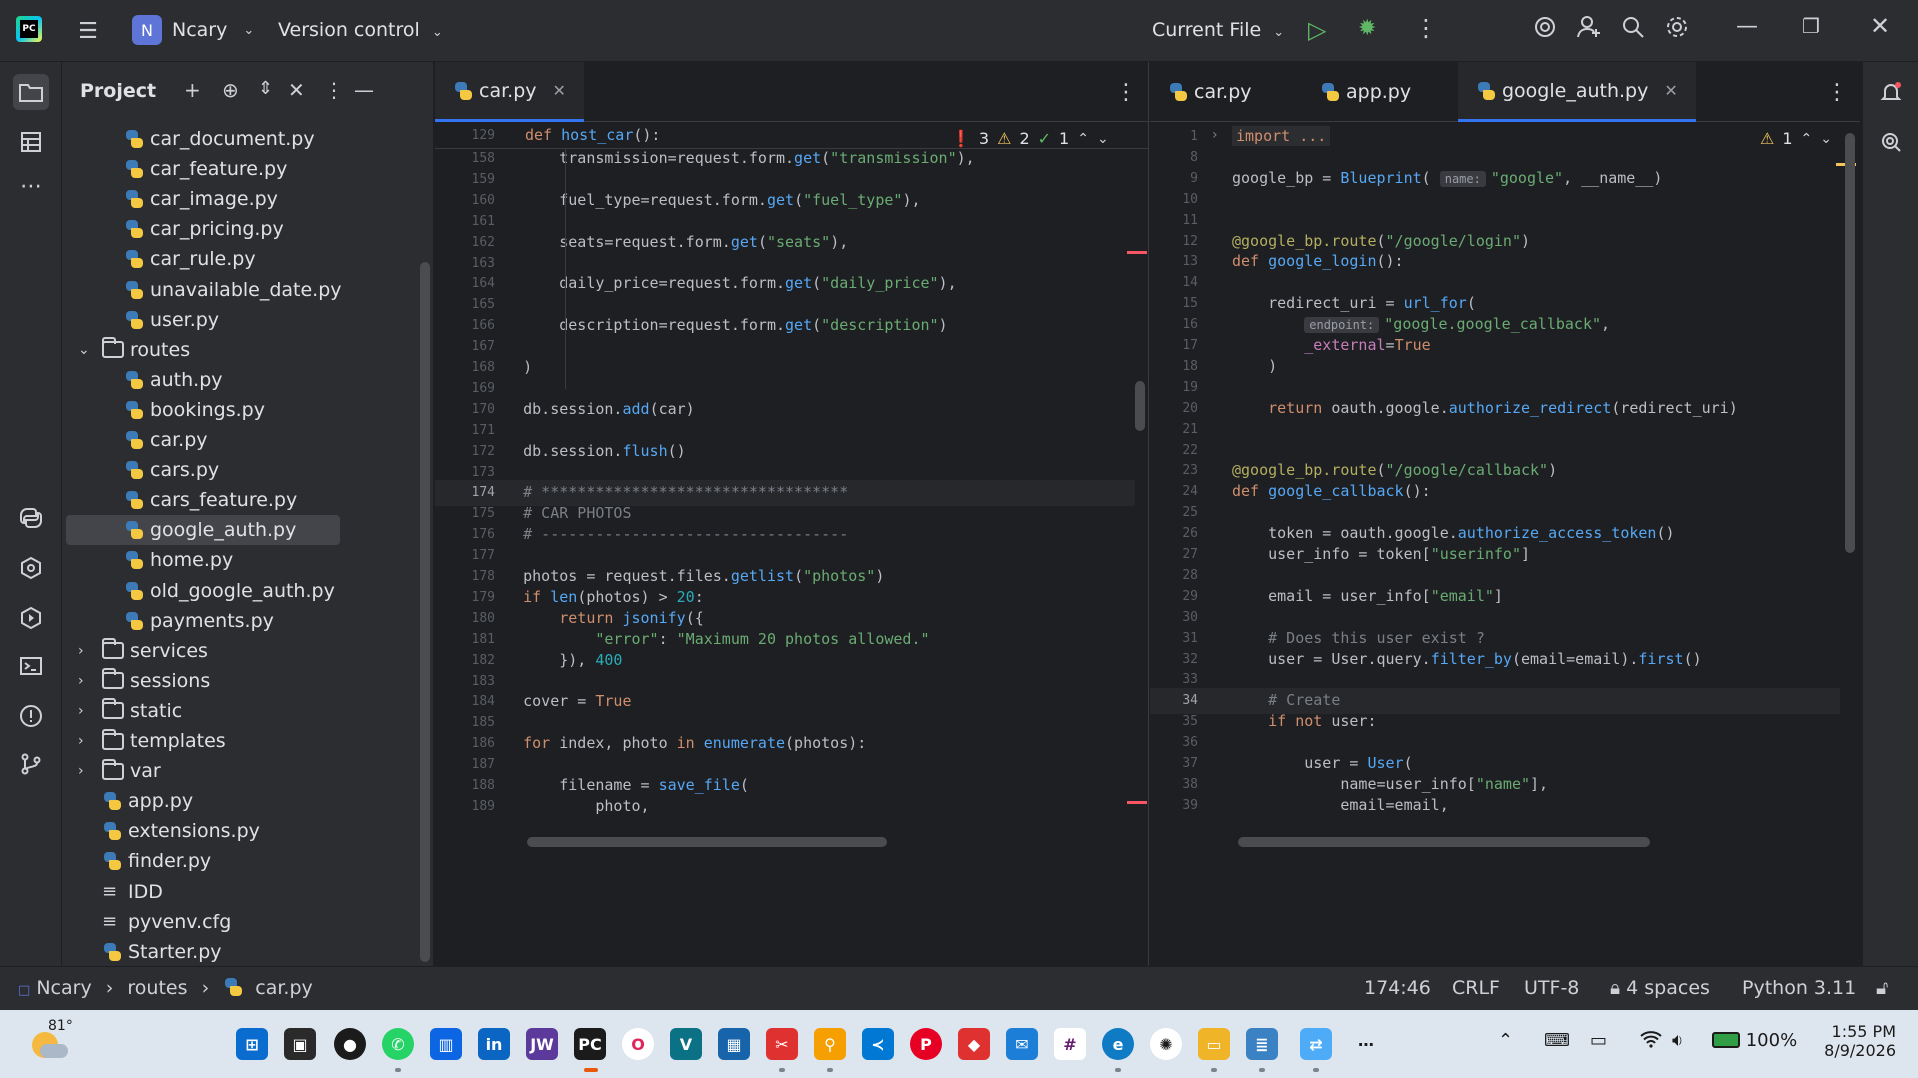  What do you see at coordinates (1598, 1040) in the screenshot?
I see `display-icon: ▭` at bounding box center [1598, 1040].